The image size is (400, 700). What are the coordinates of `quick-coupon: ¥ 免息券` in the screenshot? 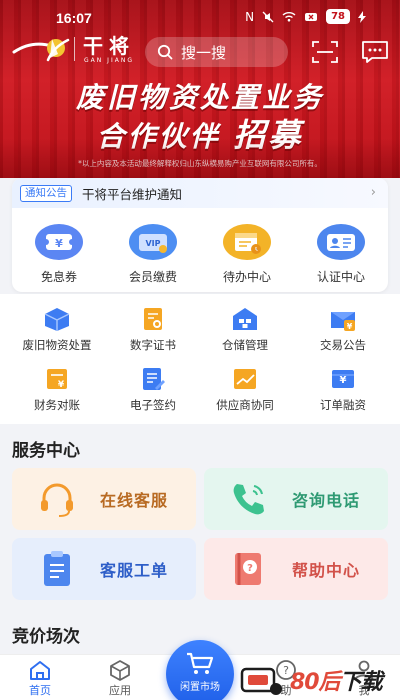 It's located at (59, 254).